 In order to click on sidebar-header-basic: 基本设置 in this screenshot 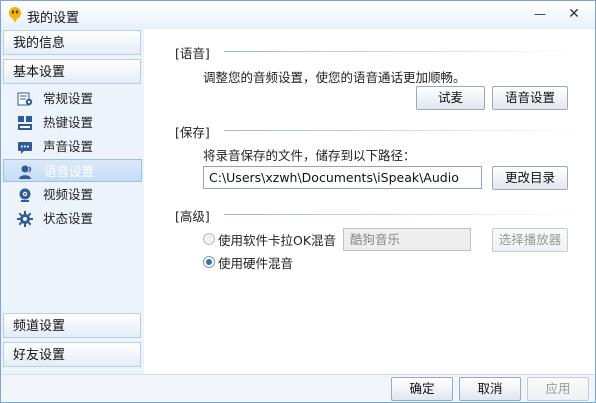, I will do `click(72, 71)`.